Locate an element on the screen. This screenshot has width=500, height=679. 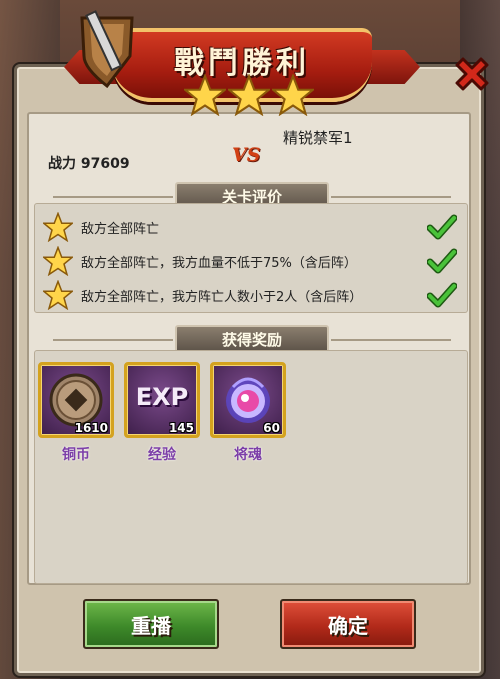
victory-stars is located at coordinates (249, 96).